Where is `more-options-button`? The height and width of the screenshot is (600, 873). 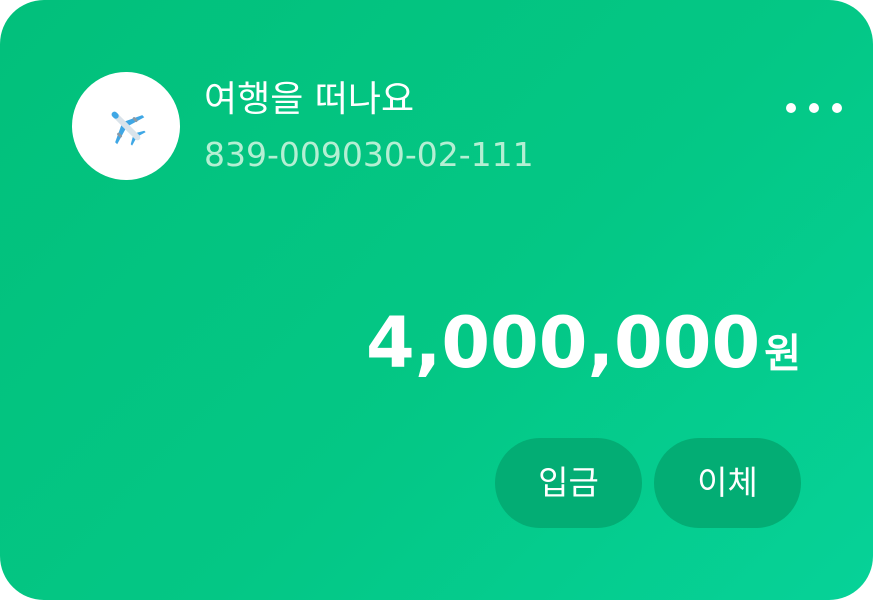 more-options-button is located at coordinates (814, 108).